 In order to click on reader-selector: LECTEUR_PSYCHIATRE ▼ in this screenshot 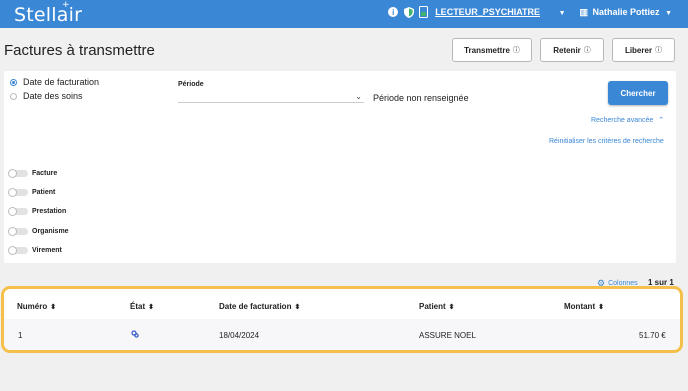, I will do `click(500, 12)`.